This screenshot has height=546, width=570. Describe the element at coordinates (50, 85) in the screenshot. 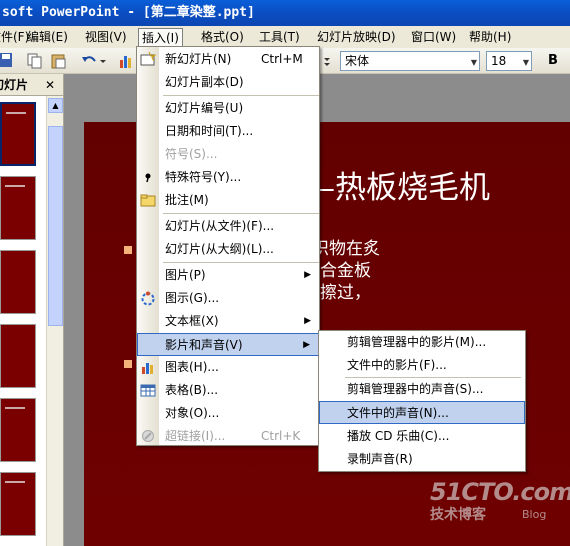

I see `close-icon: ✕` at that location.